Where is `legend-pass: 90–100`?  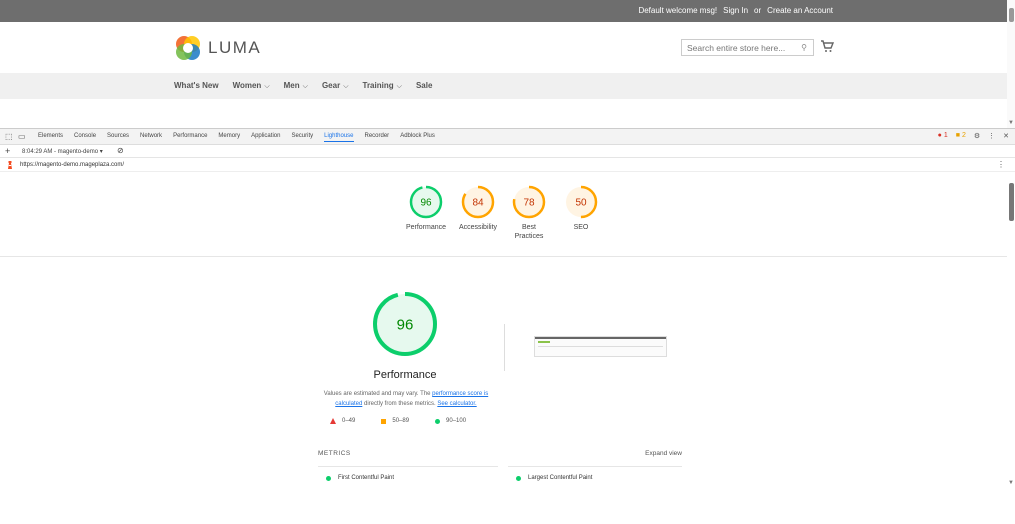 legend-pass: 90–100 is located at coordinates (450, 421).